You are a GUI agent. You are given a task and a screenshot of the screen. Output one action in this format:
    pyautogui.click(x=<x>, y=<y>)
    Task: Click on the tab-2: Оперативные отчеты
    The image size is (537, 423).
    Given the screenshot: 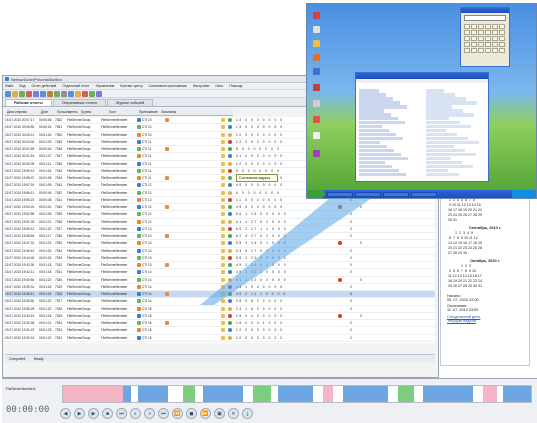 What is the action you would take?
    pyautogui.click(x=79, y=102)
    